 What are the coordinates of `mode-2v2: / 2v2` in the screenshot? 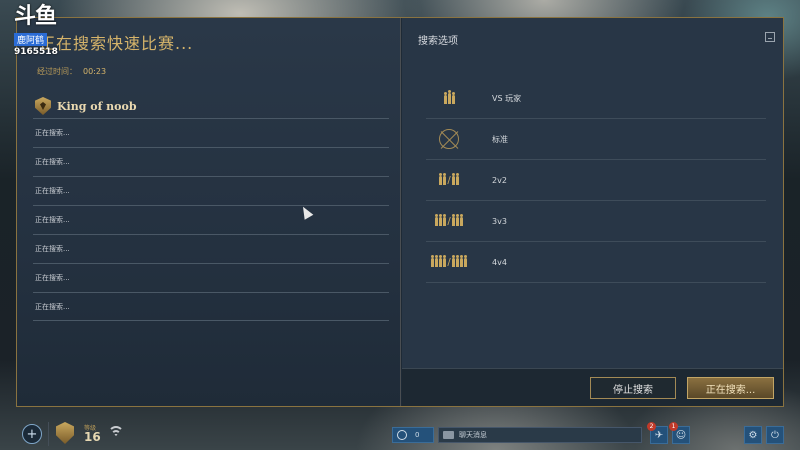 It's located at (596, 180).